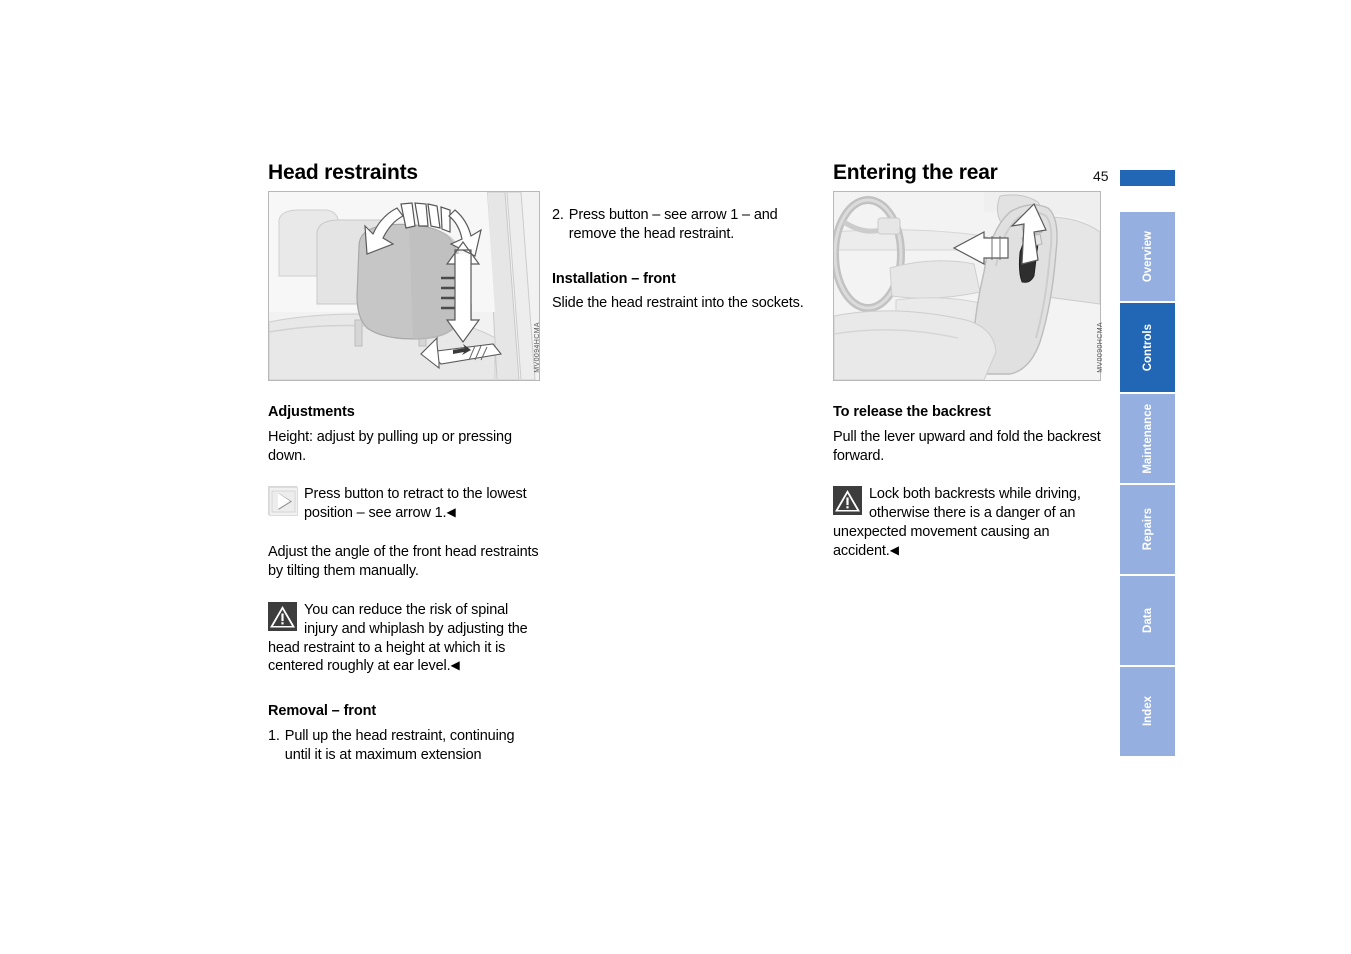 The height and width of the screenshot is (954, 1351). I want to click on note-end-marker: ◀, so click(451, 512).